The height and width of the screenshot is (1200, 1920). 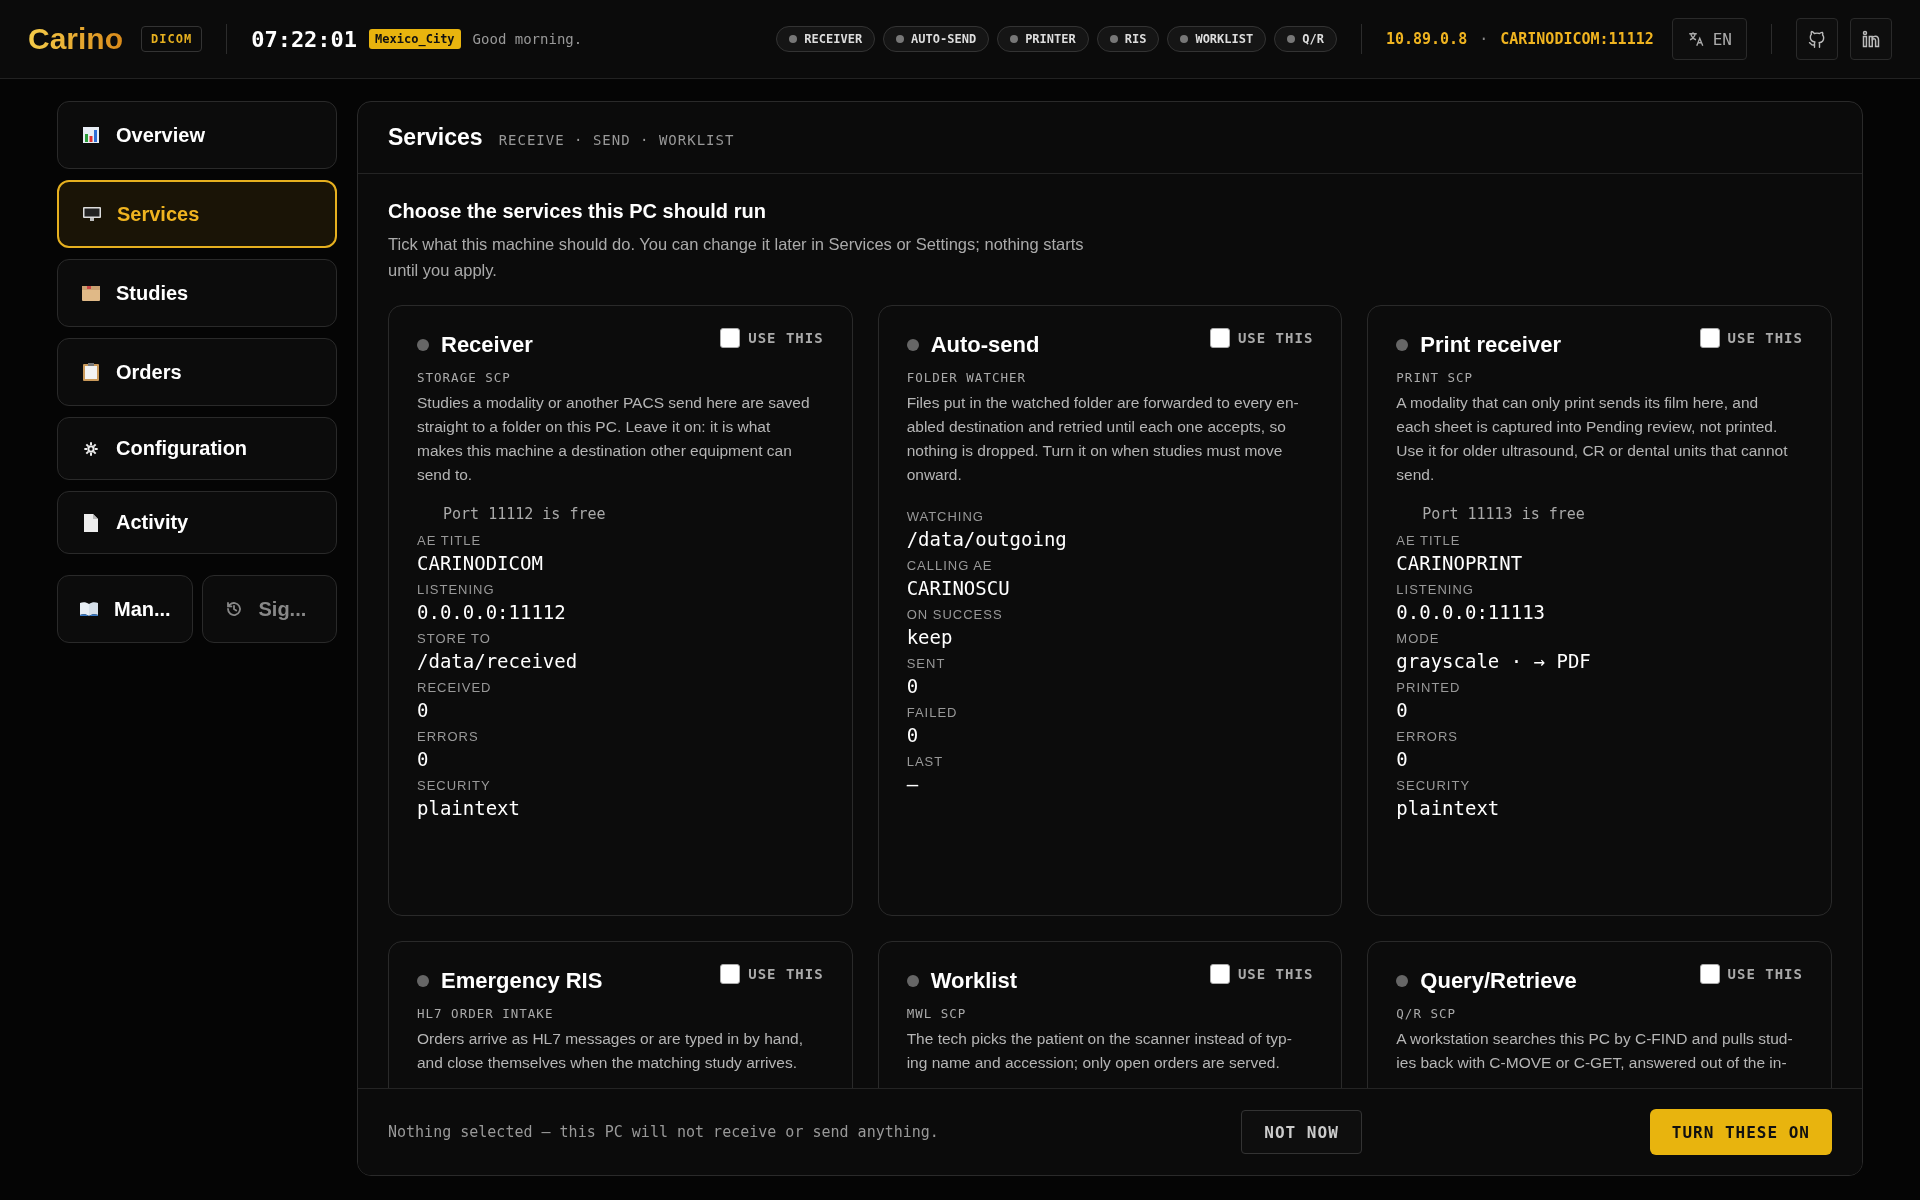 I want to click on nav-item: Orders, so click(x=197, y=372).